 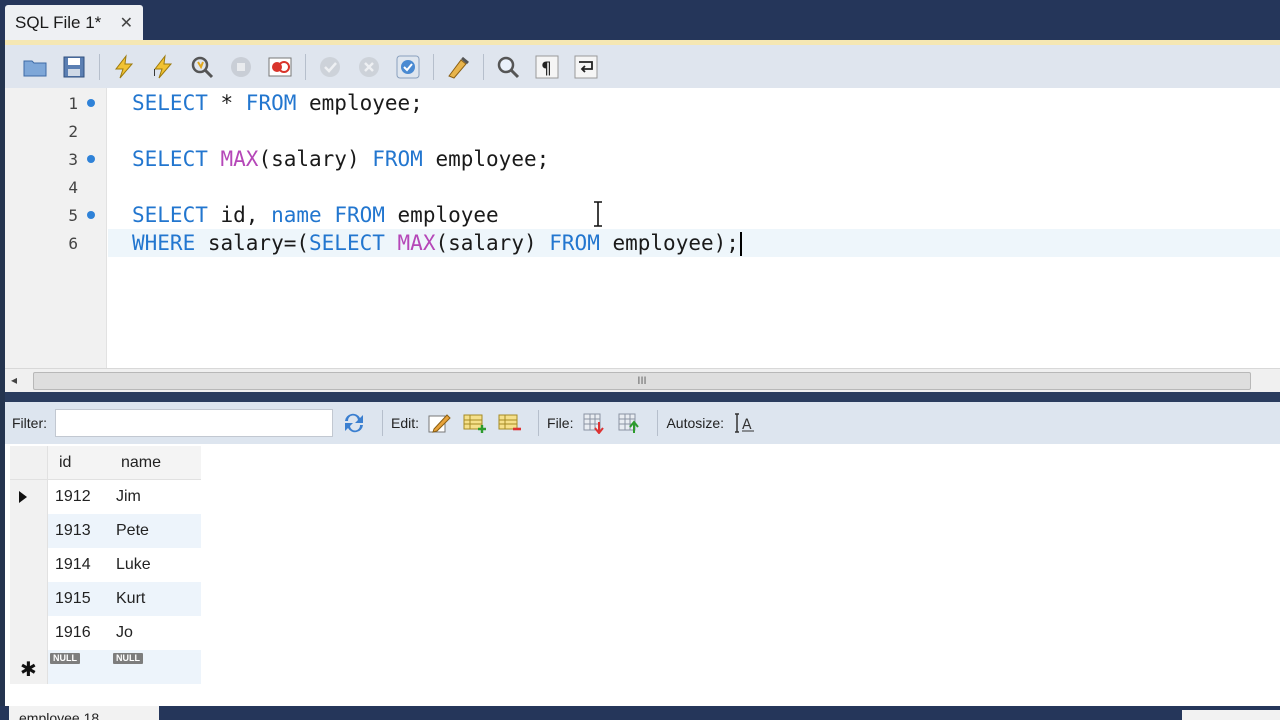 I want to click on new-row: ✱ NULL NULL, so click(x=105, y=667).